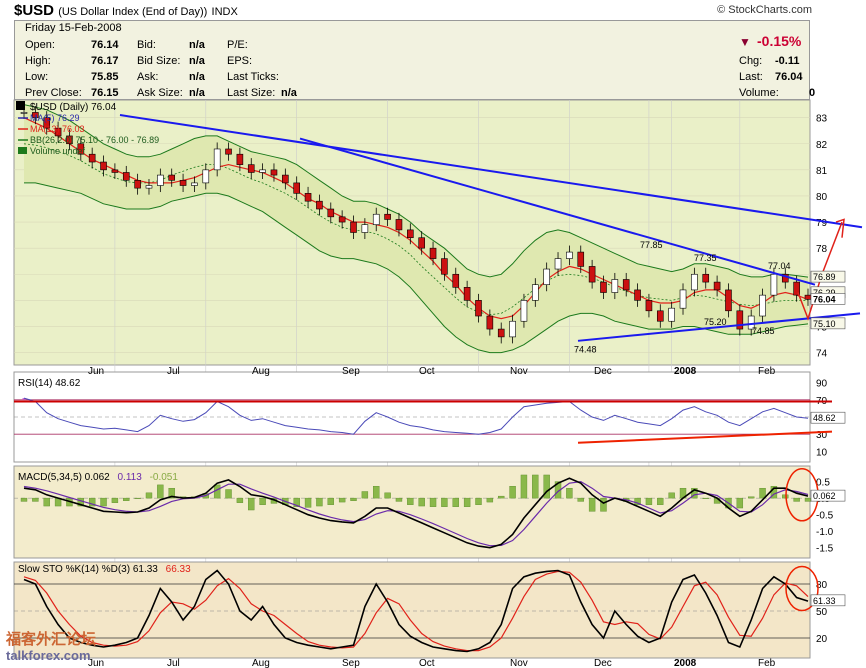 This screenshot has width=866, height=668. I want to click on x-label-price: Sep, so click(351, 371).